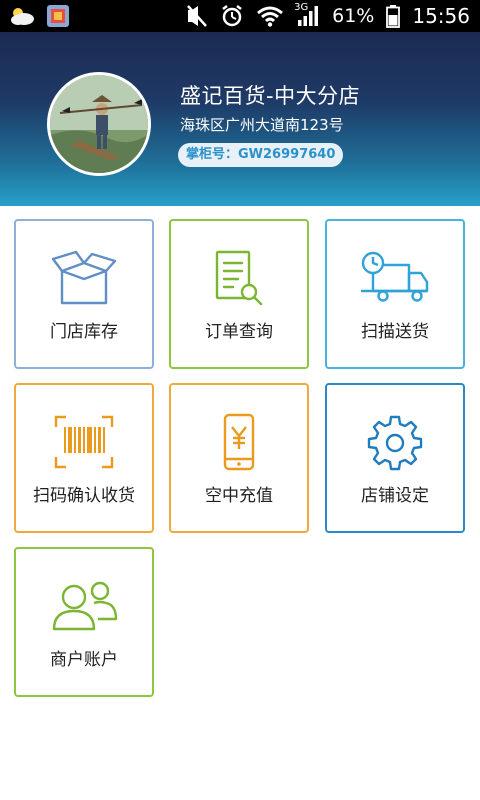  Describe the element at coordinates (239, 443) in the screenshot. I see `phone-recharge-icon` at that location.